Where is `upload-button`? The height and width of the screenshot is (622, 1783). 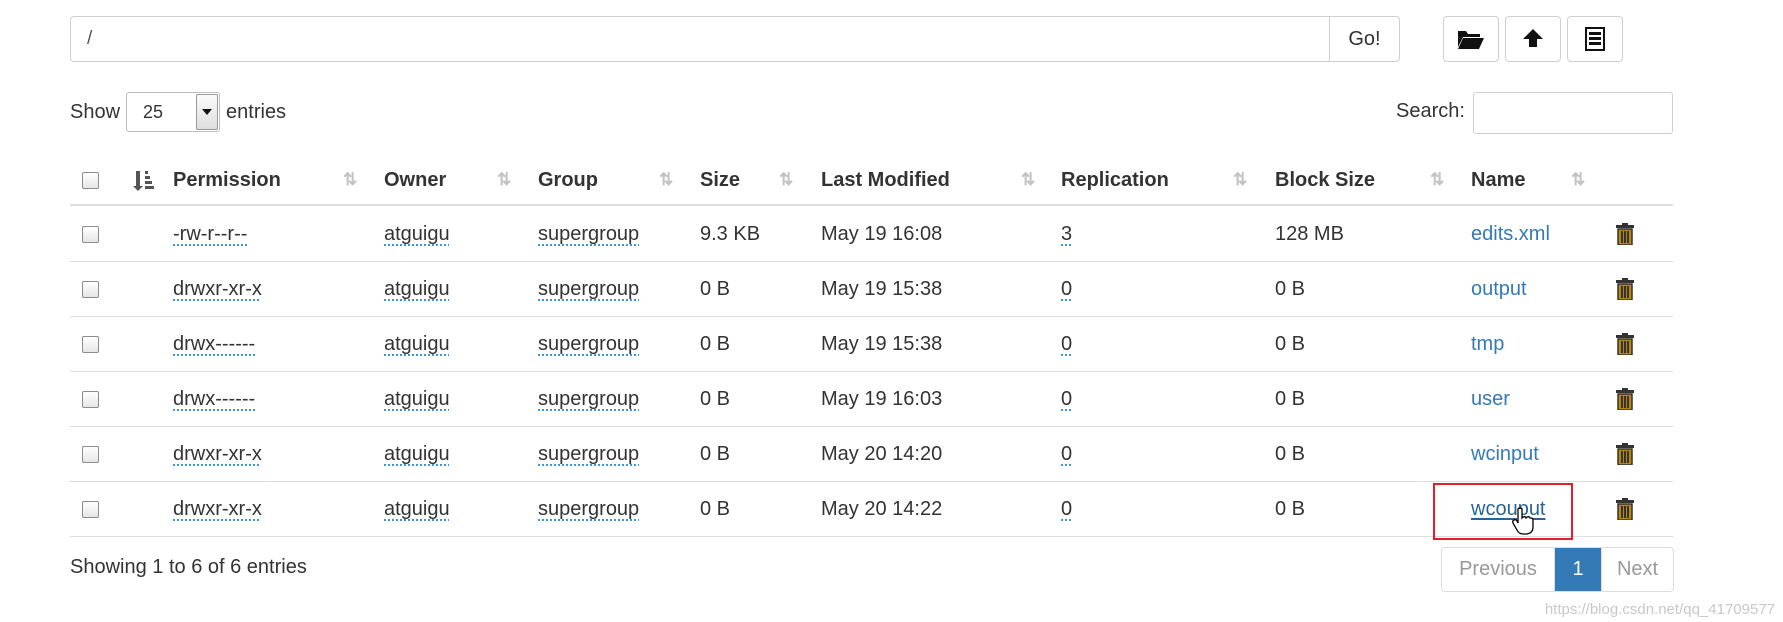
upload-button is located at coordinates (1533, 39).